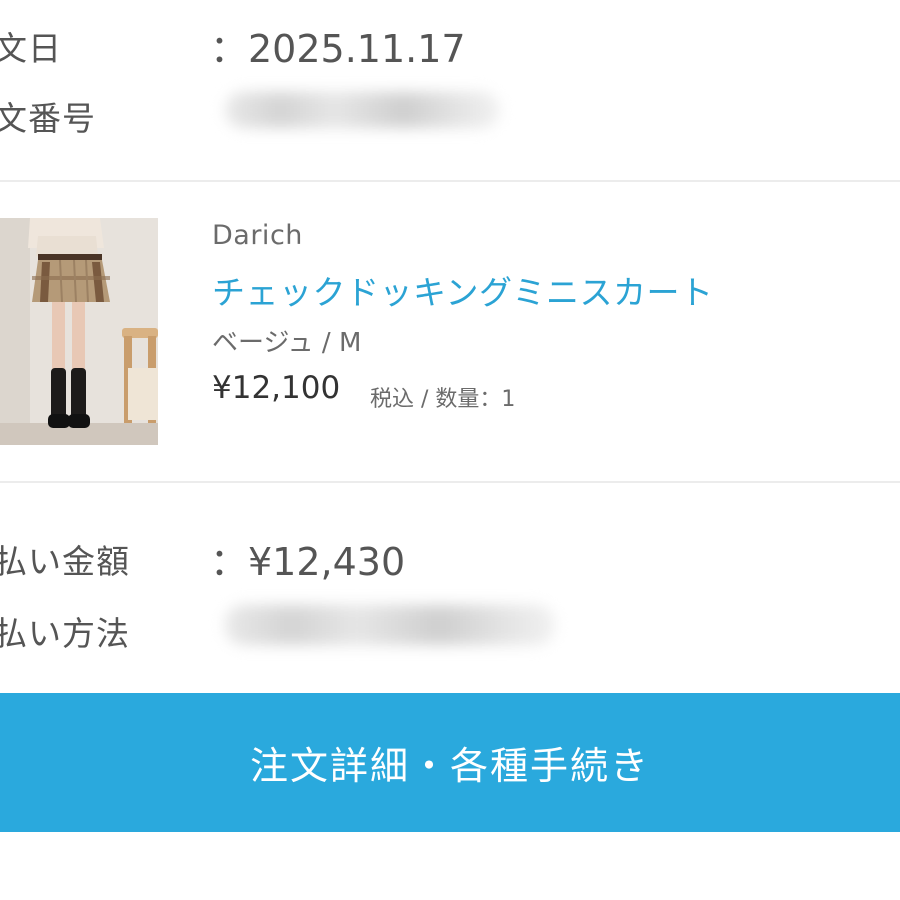 The image size is (900, 900). What do you see at coordinates (65, 561) in the screenshot?
I see `payment-amount-label: 払い金額` at bounding box center [65, 561].